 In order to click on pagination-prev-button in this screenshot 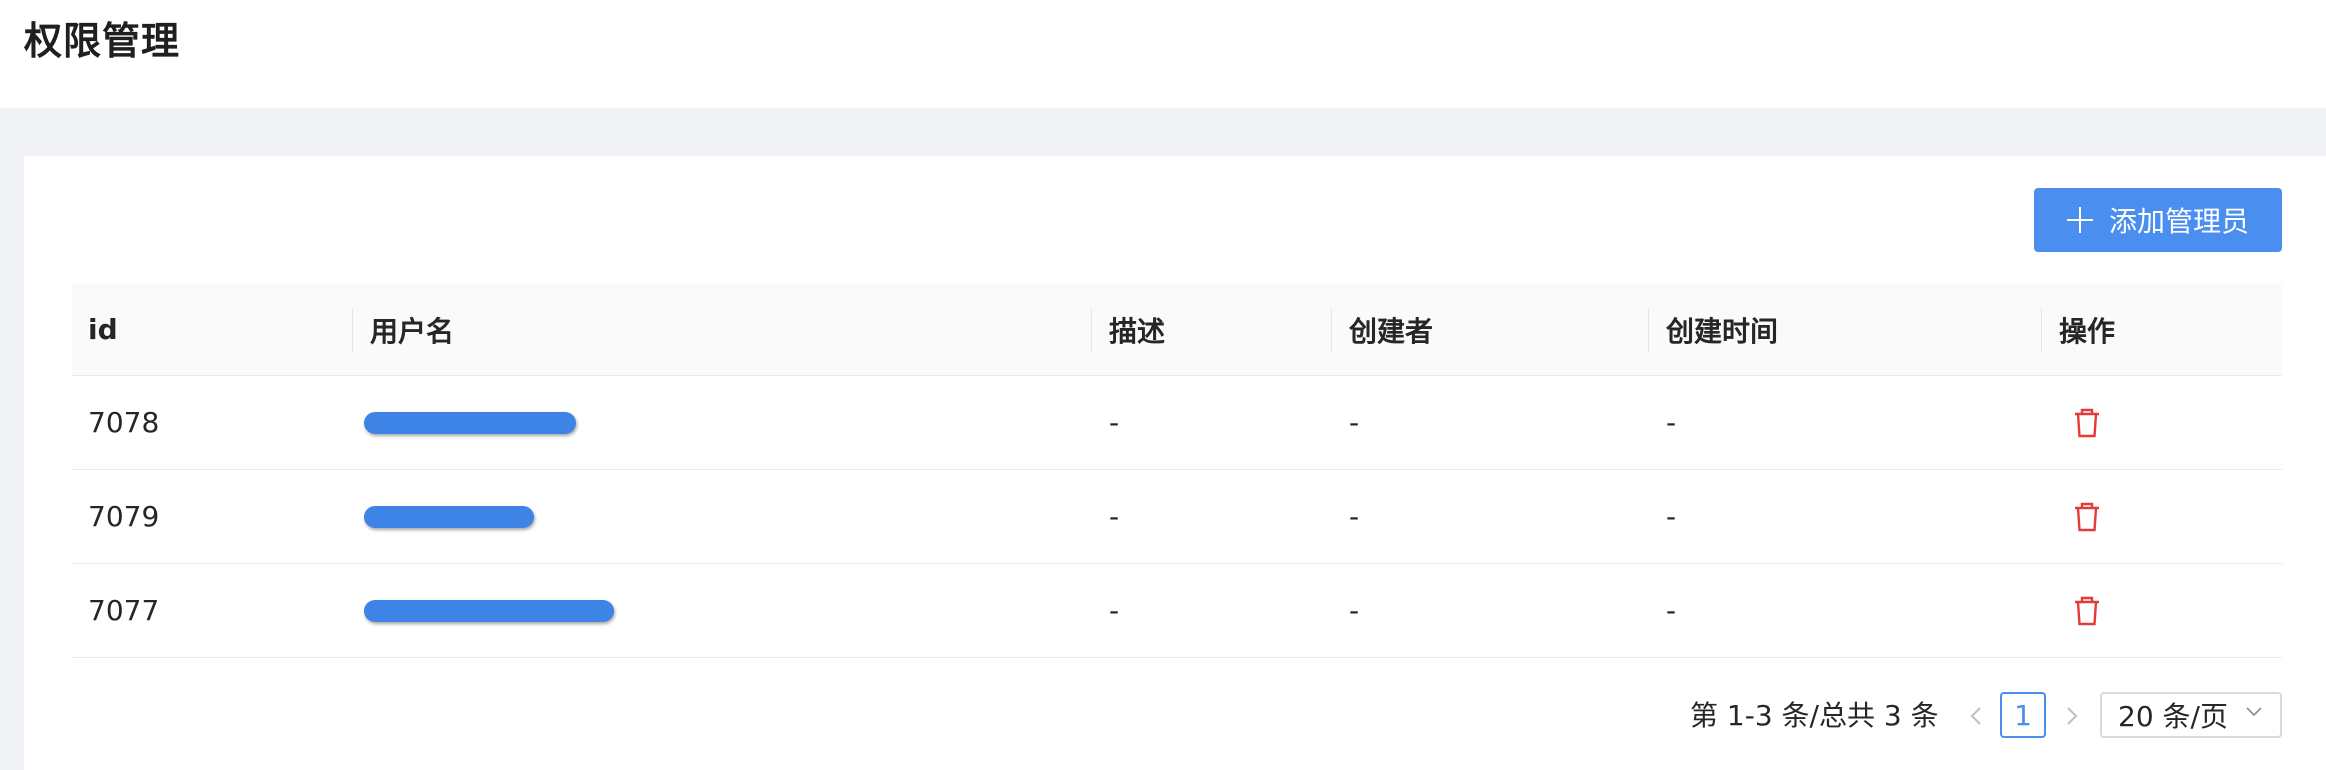, I will do `click(1976, 716)`.